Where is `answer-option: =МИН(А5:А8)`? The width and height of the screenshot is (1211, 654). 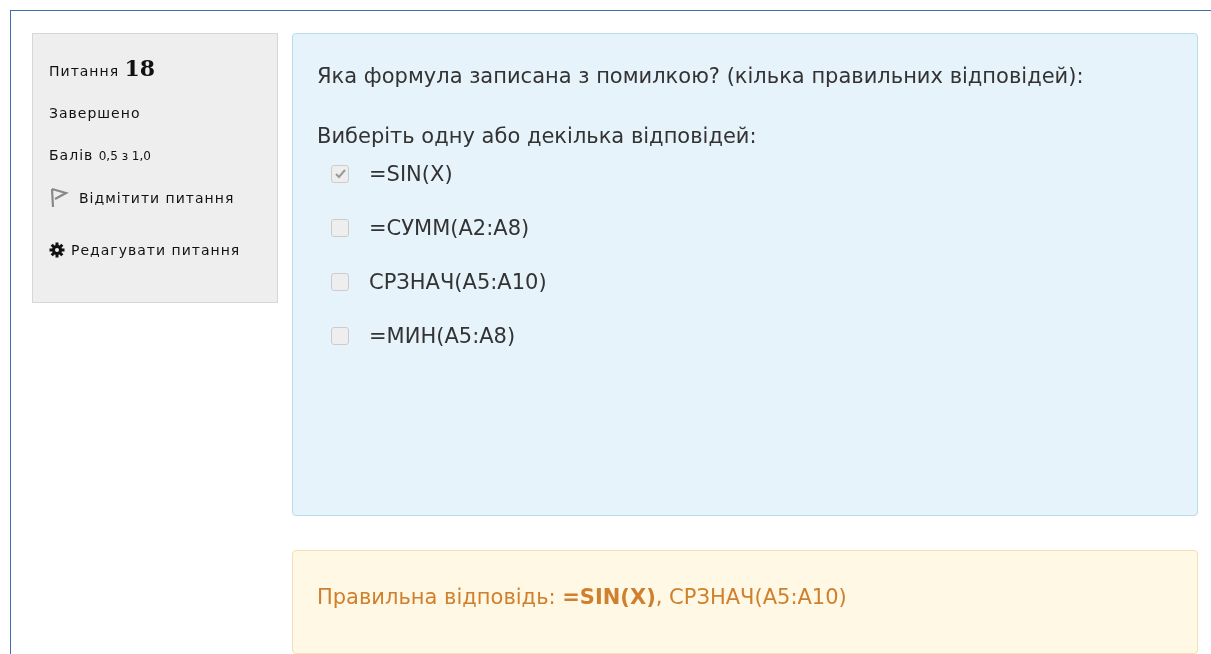 answer-option: =МИН(А5:А8) is located at coordinates (442, 336).